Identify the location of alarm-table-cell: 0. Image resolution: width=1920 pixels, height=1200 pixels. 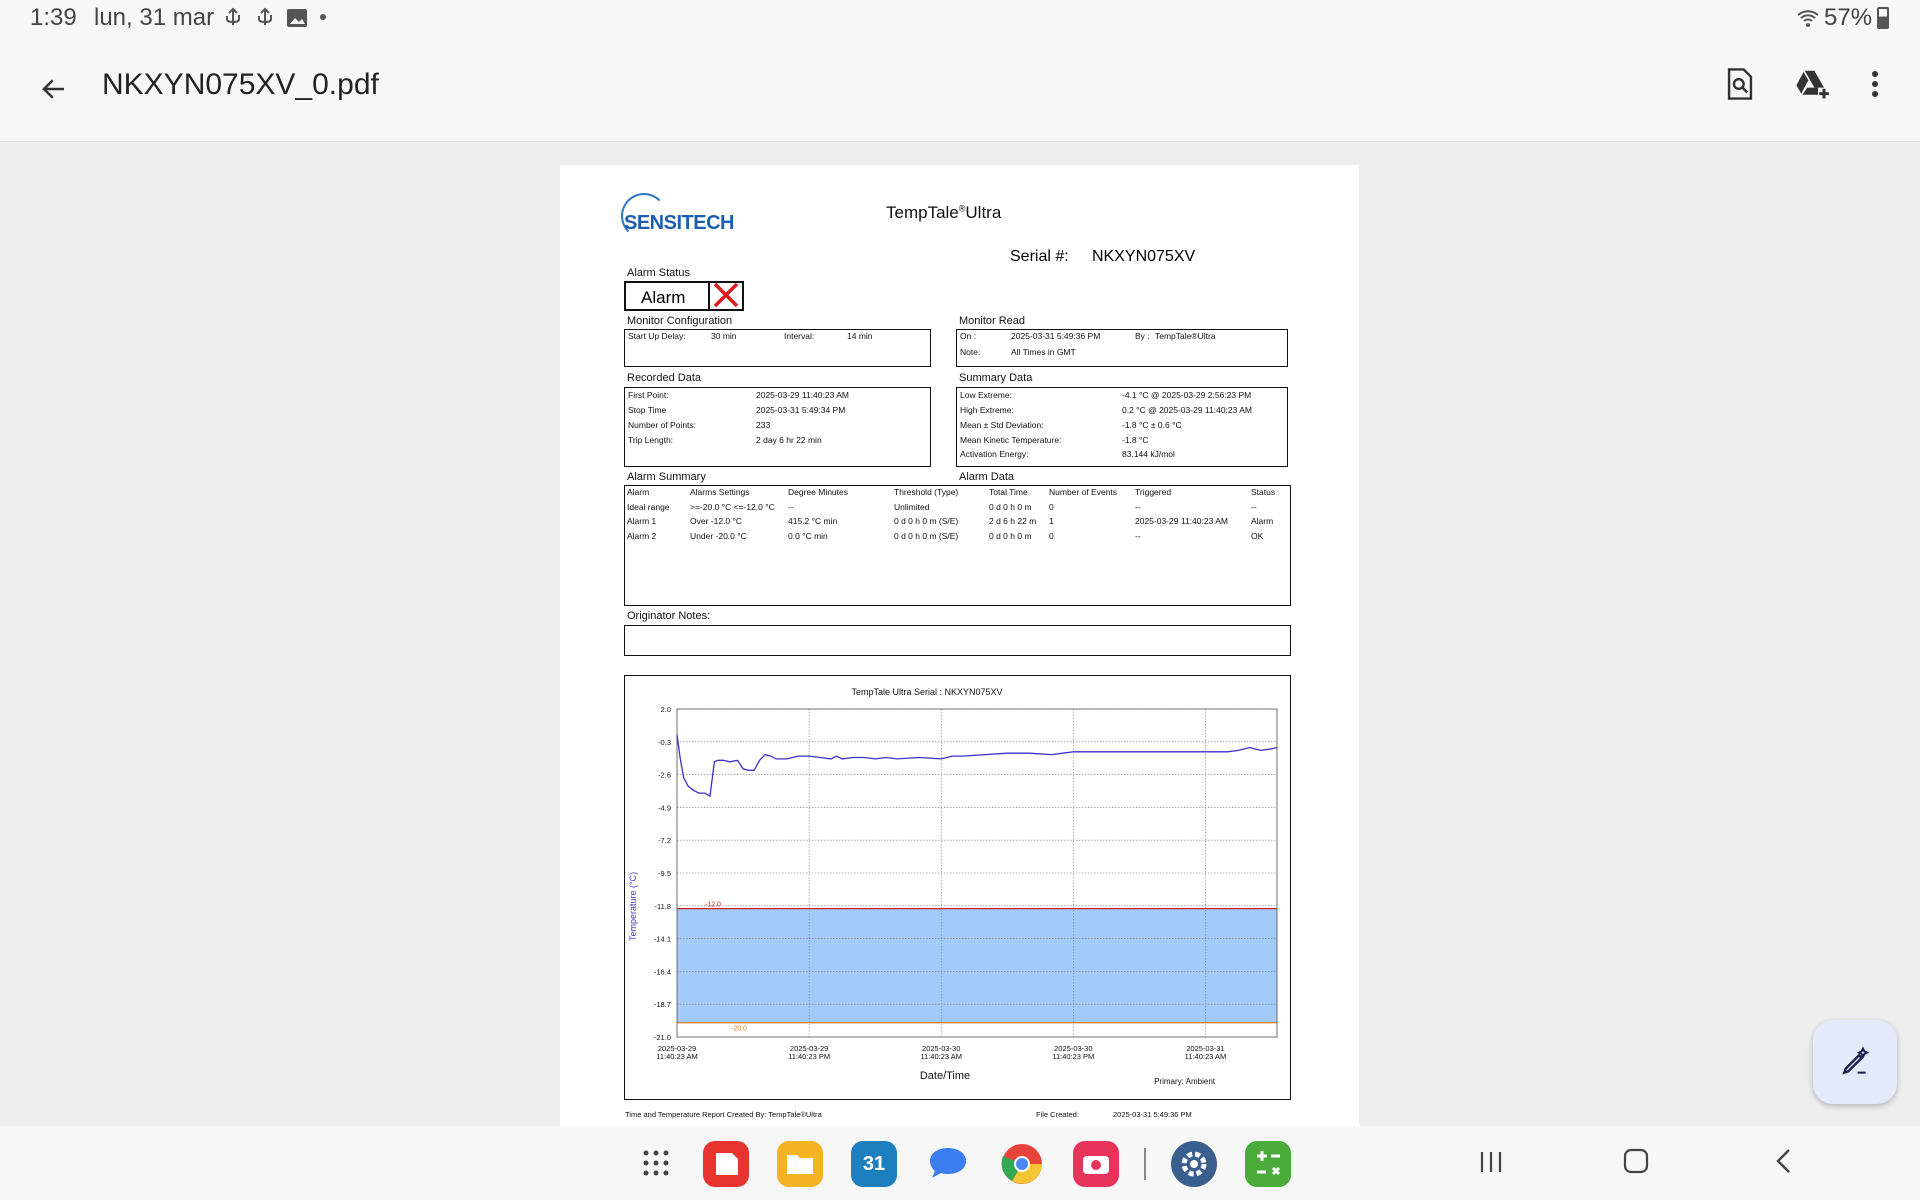
(1051, 535).